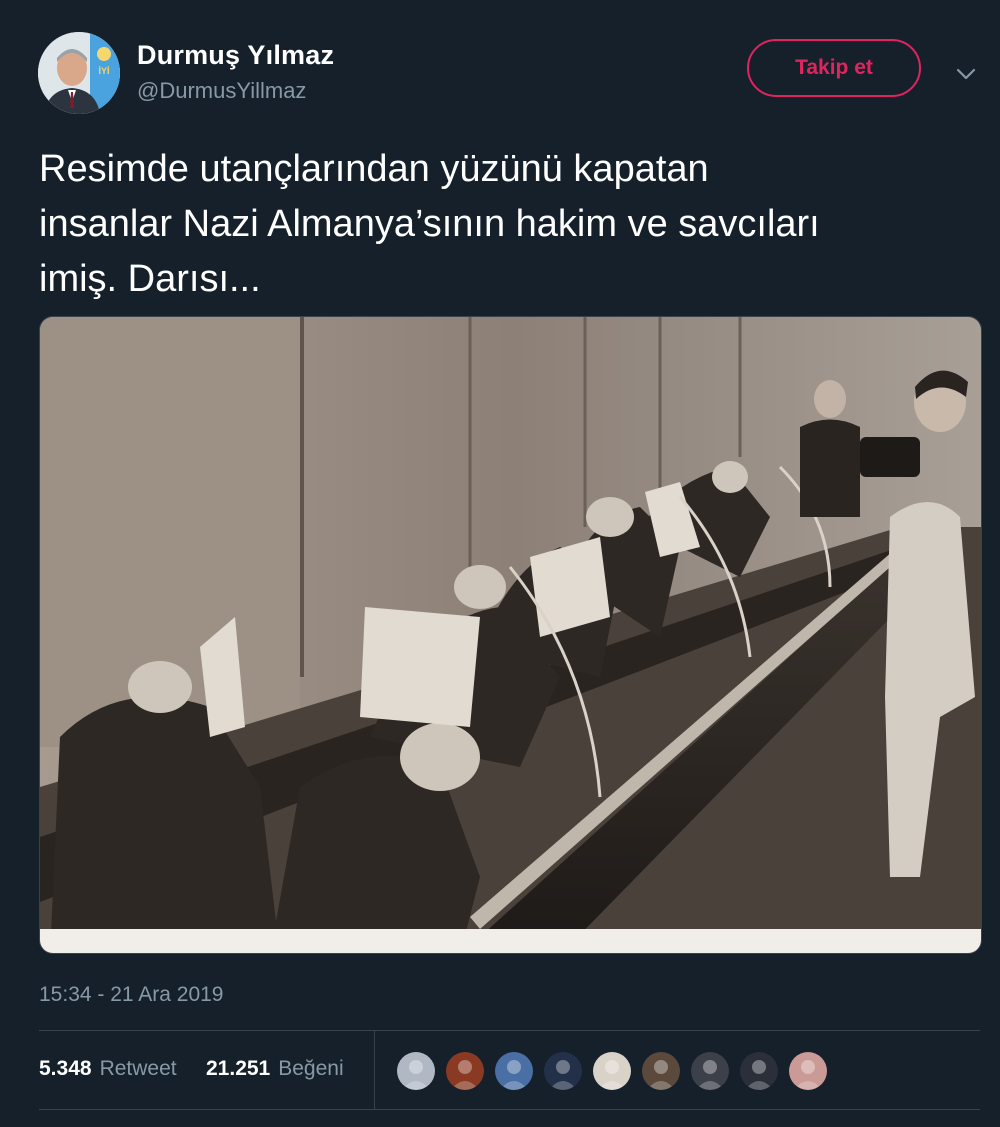 This screenshot has height=1127, width=1000. I want to click on party-logo-text: İYİ, so click(103, 71).